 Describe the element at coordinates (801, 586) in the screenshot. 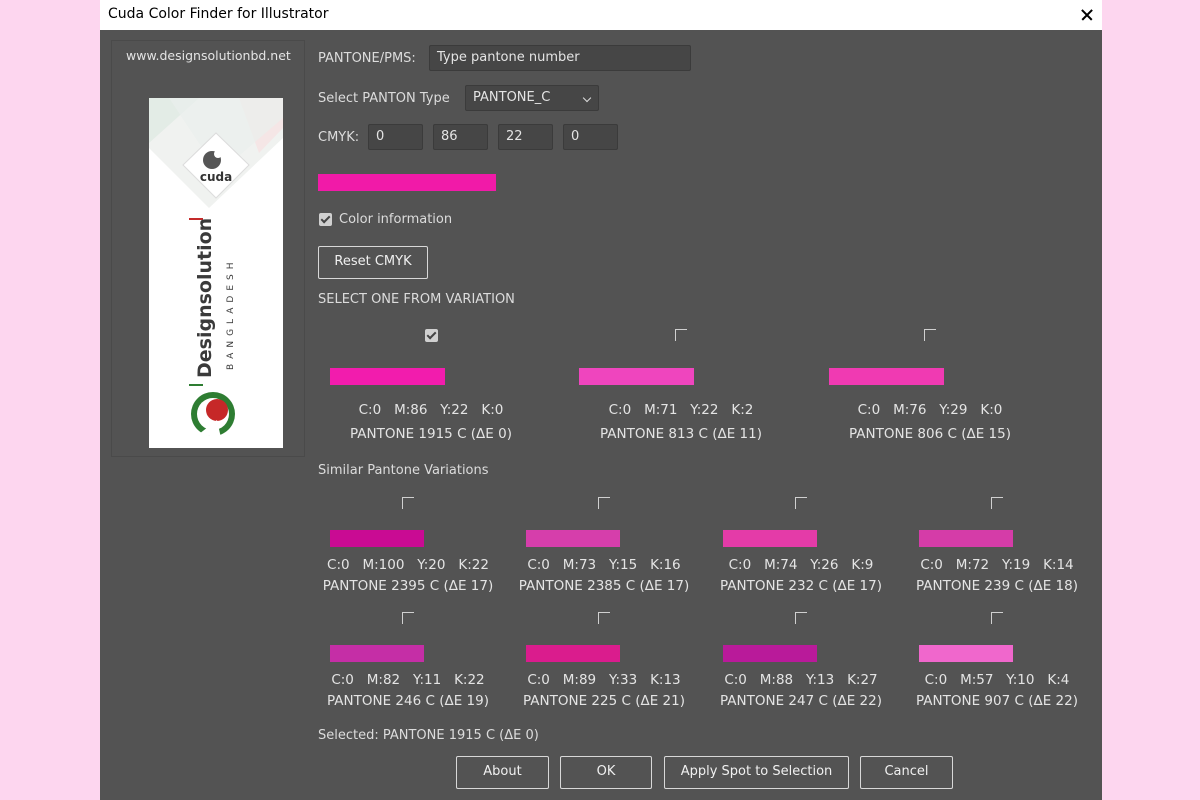

I see `variation-pantone-name: PANTONE 232 C (ΔE 17)` at that location.